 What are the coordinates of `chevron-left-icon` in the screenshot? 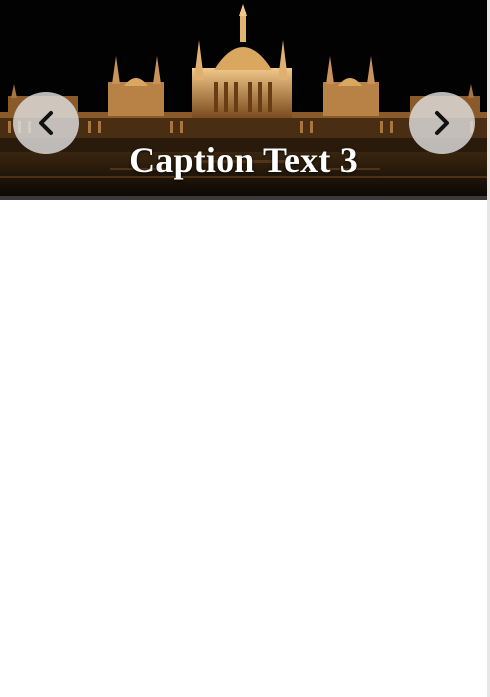 It's located at (46, 123).